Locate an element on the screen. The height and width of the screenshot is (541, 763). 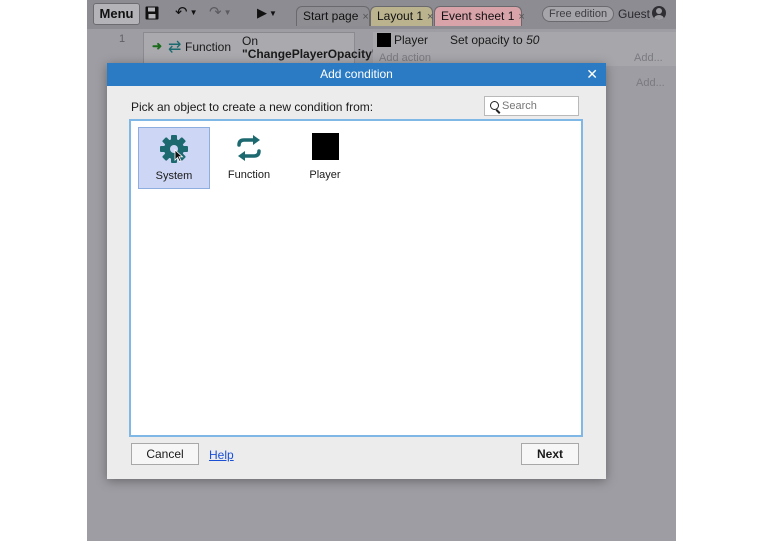
search-input is located at coordinates (539, 106).